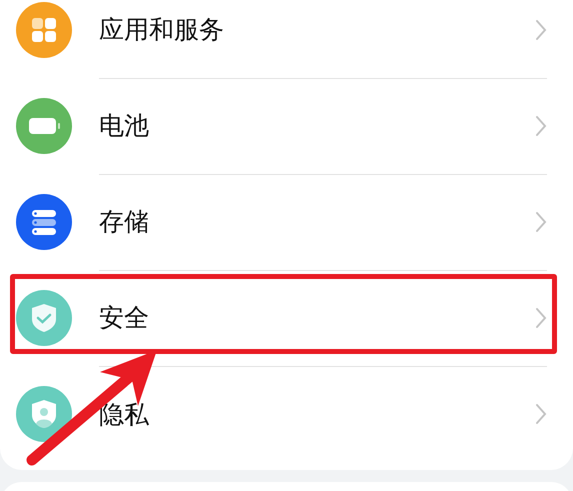 The width and height of the screenshot is (573, 491). Describe the element at coordinates (124, 126) in the screenshot. I see `settings-label: 电池` at that location.